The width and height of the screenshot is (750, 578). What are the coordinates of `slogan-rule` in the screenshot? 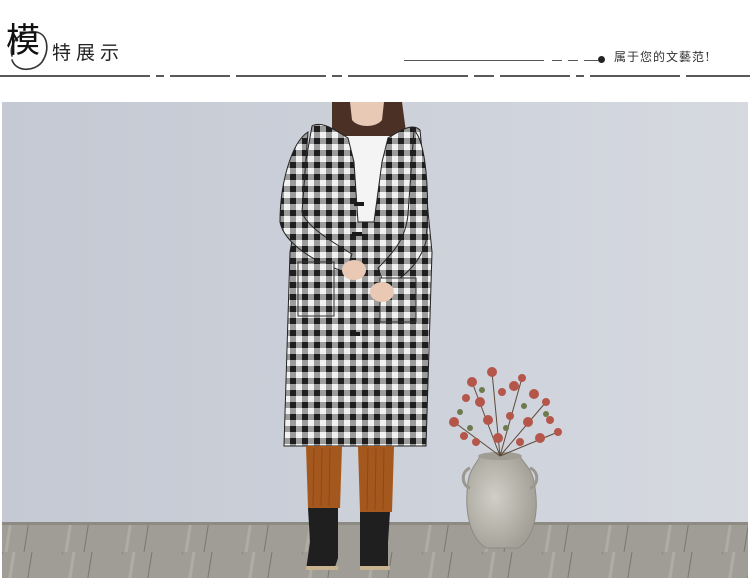 It's located at (474, 60).